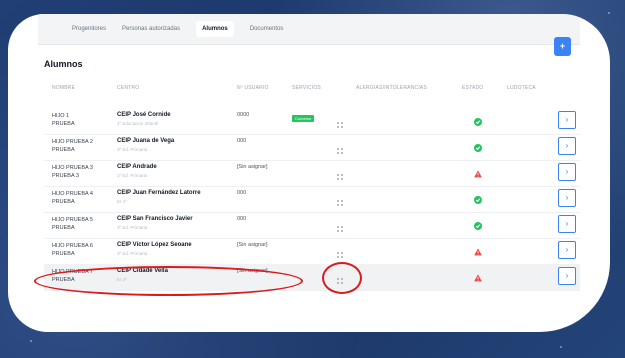 The width and height of the screenshot is (625, 358). What do you see at coordinates (64, 88) in the screenshot?
I see `column-header-nombre: NOMBRE` at bounding box center [64, 88].